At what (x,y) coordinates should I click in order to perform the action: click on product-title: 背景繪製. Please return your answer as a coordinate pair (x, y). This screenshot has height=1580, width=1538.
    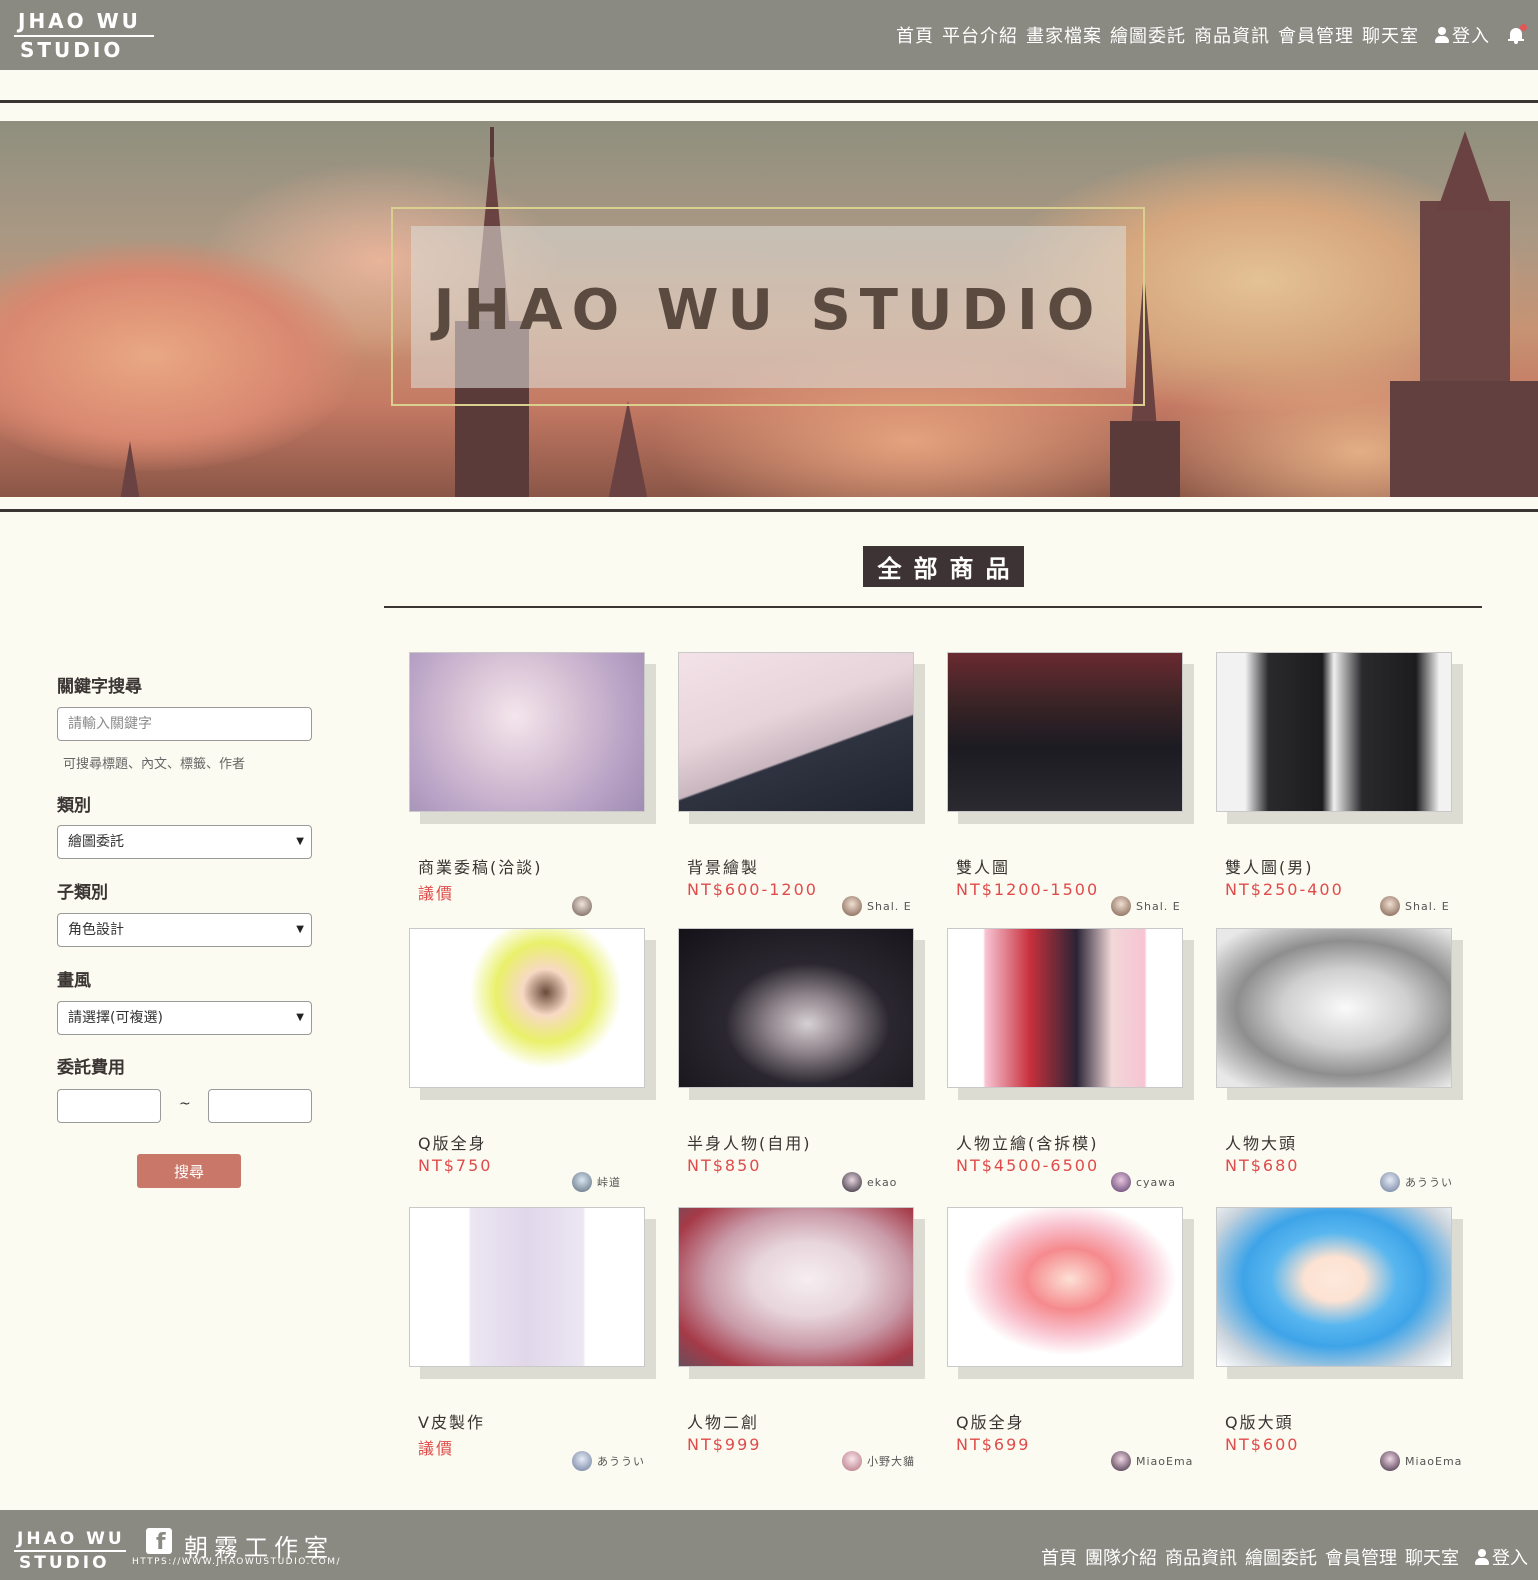
    Looking at the image, I should click on (723, 866).